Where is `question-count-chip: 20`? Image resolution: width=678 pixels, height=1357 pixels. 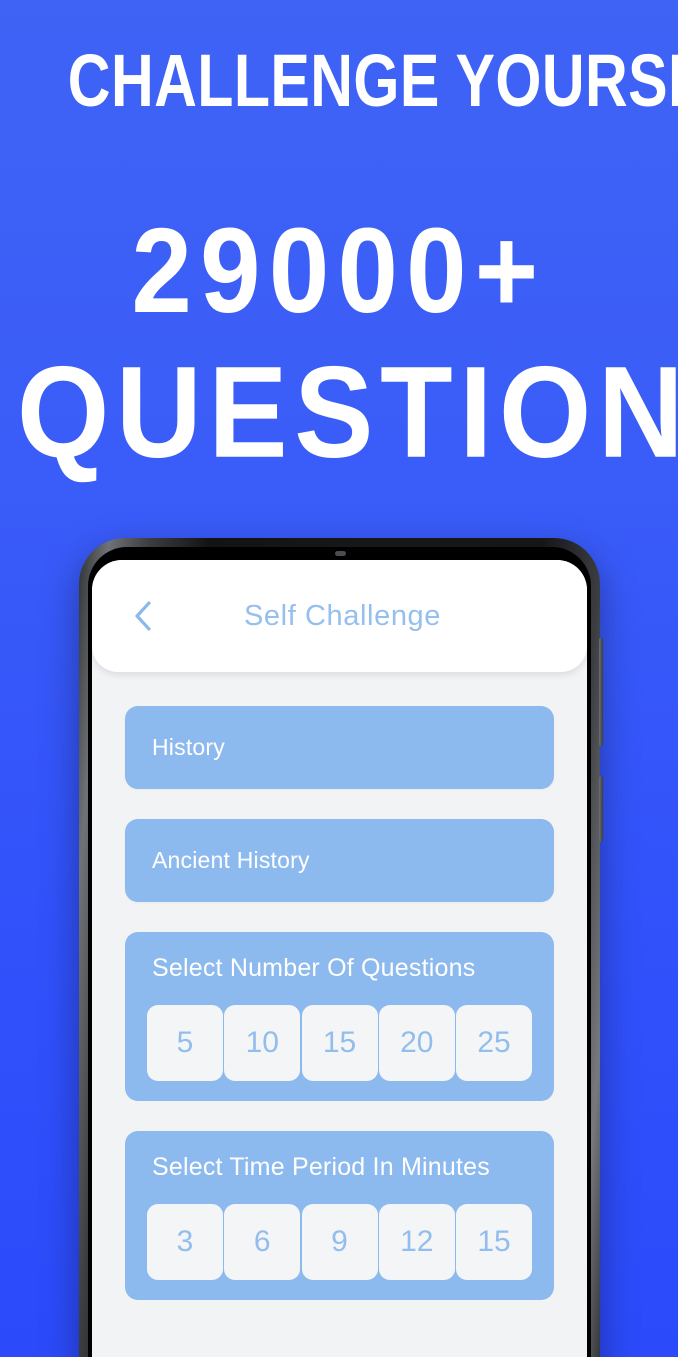 question-count-chip: 20 is located at coordinates (416, 1043).